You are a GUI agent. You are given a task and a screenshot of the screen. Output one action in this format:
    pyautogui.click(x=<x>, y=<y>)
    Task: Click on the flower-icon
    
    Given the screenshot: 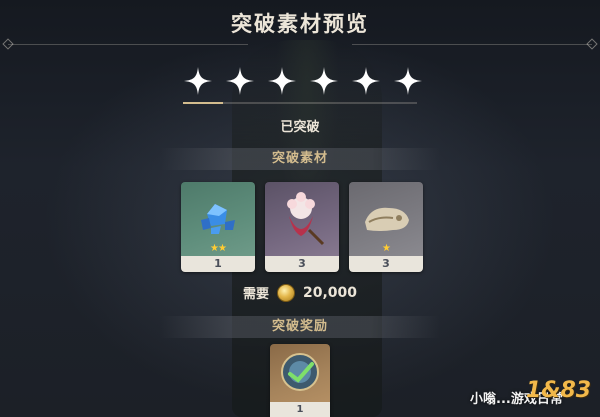 What is the action you would take?
    pyautogui.click(x=306, y=219)
    